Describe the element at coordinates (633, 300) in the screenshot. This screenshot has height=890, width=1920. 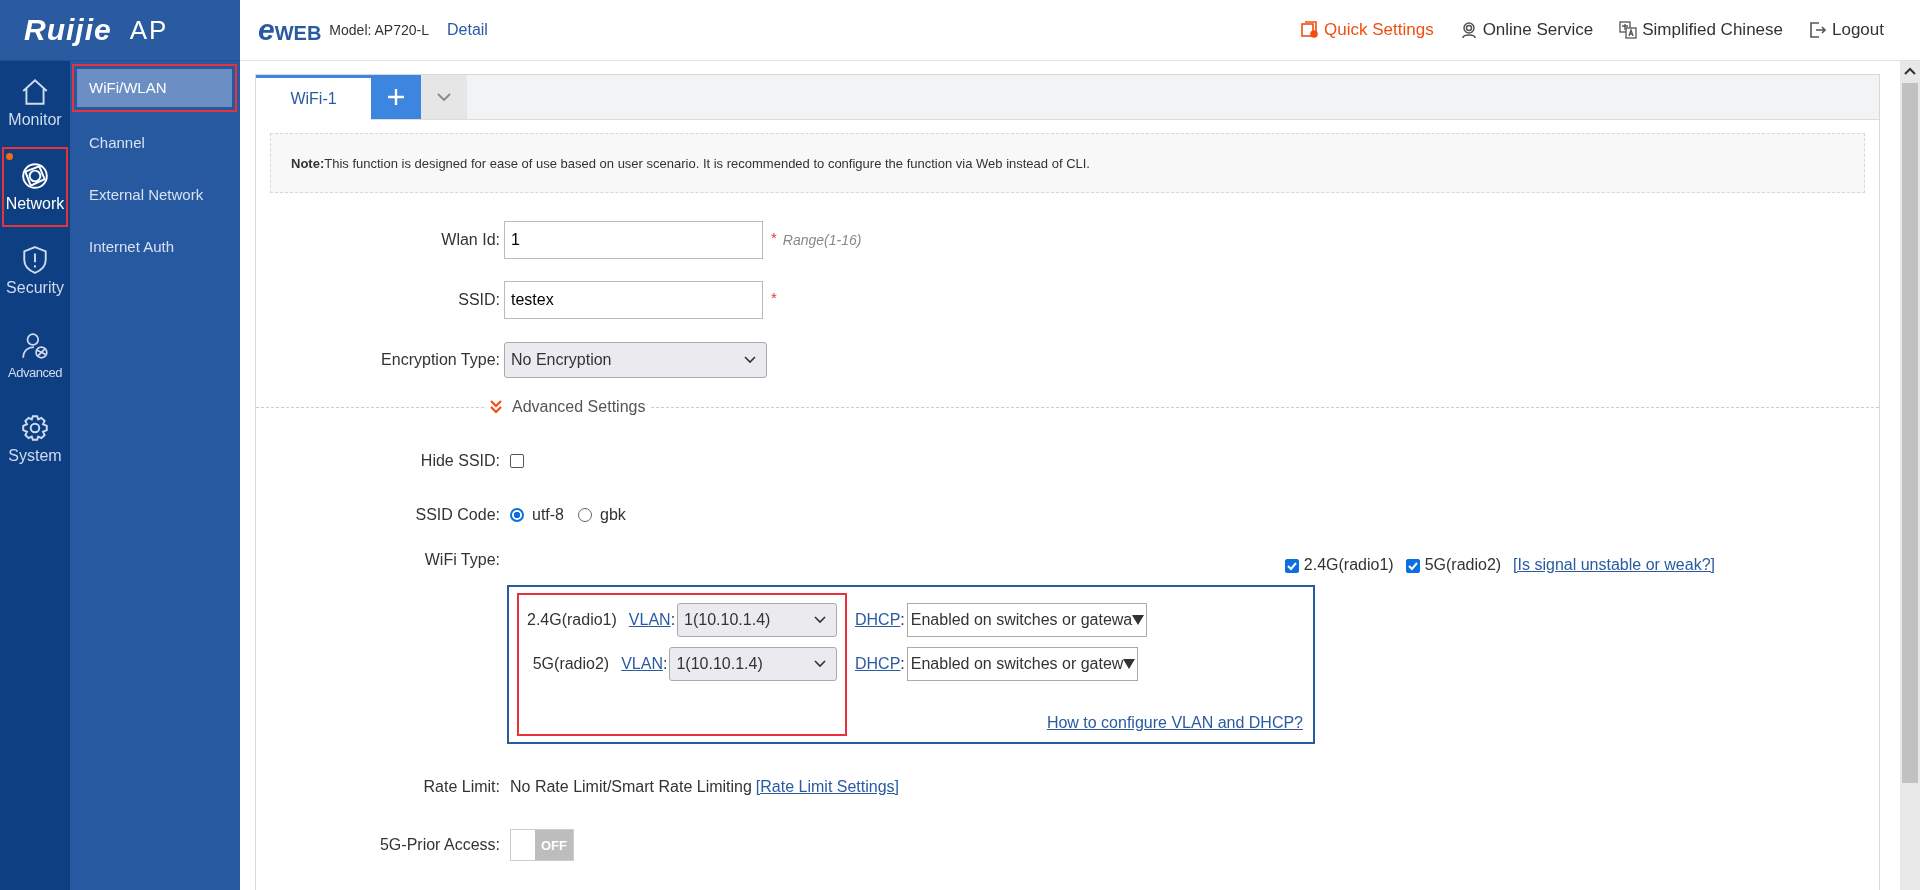
I see `input-field: testex` at that location.